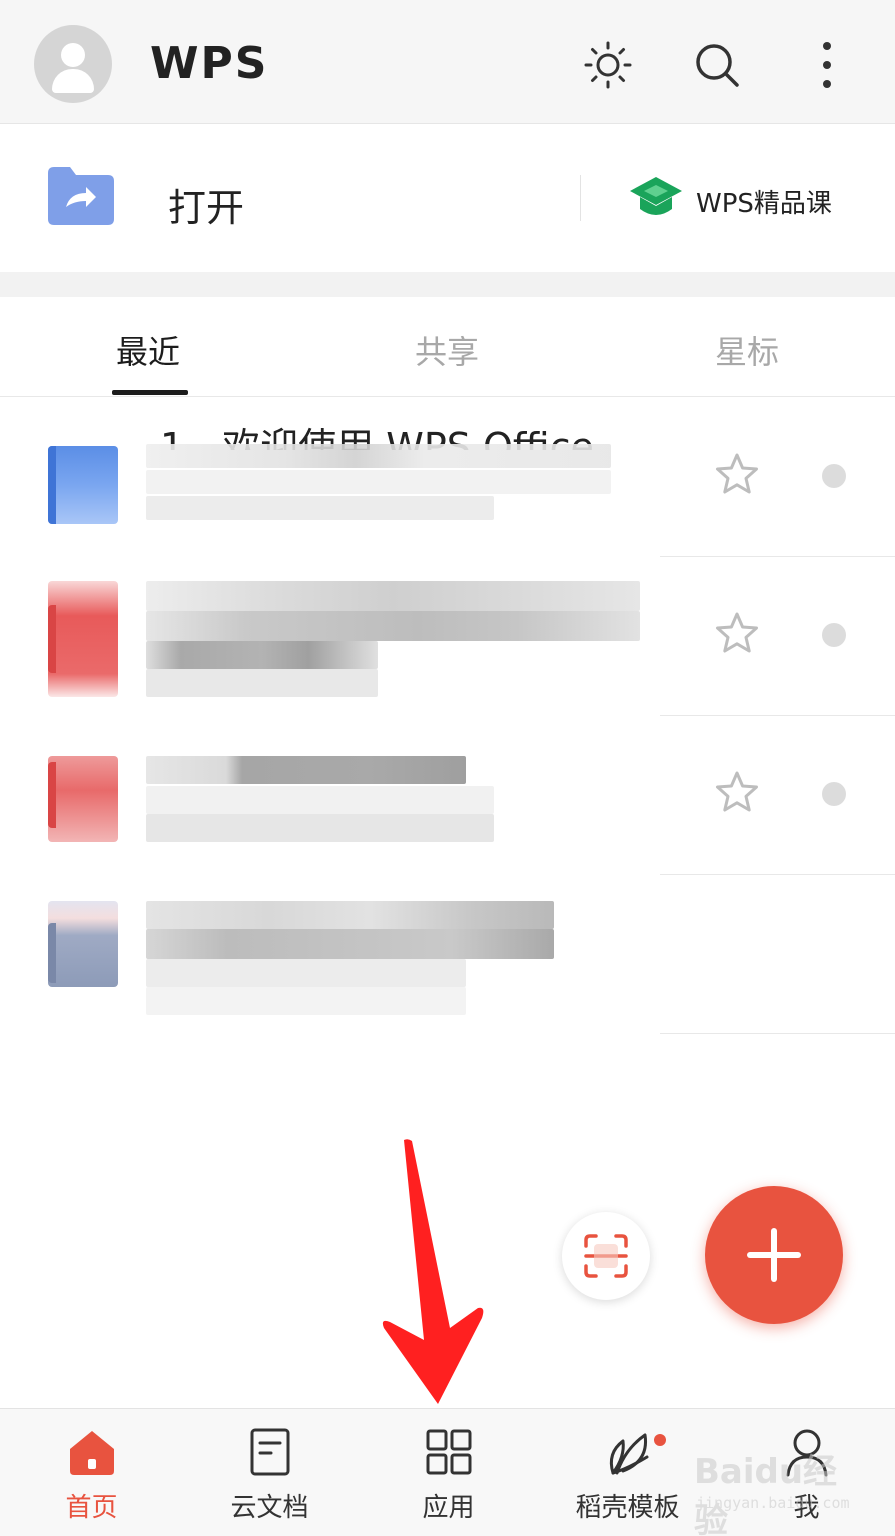 This screenshot has height=1536, width=895. What do you see at coordinates (91, 1453) in the screenshot?
I see `home-icon` at bounding box center [91, 1453].